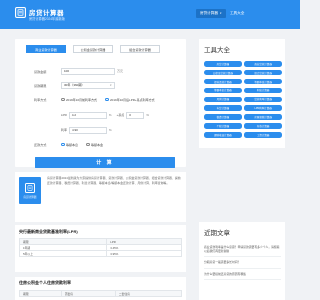 Image resolution: width=320 pixels, height=300 pixels. I want to click on site-subtitle: 房贷计算器2024年最新版, so click(47, 19).